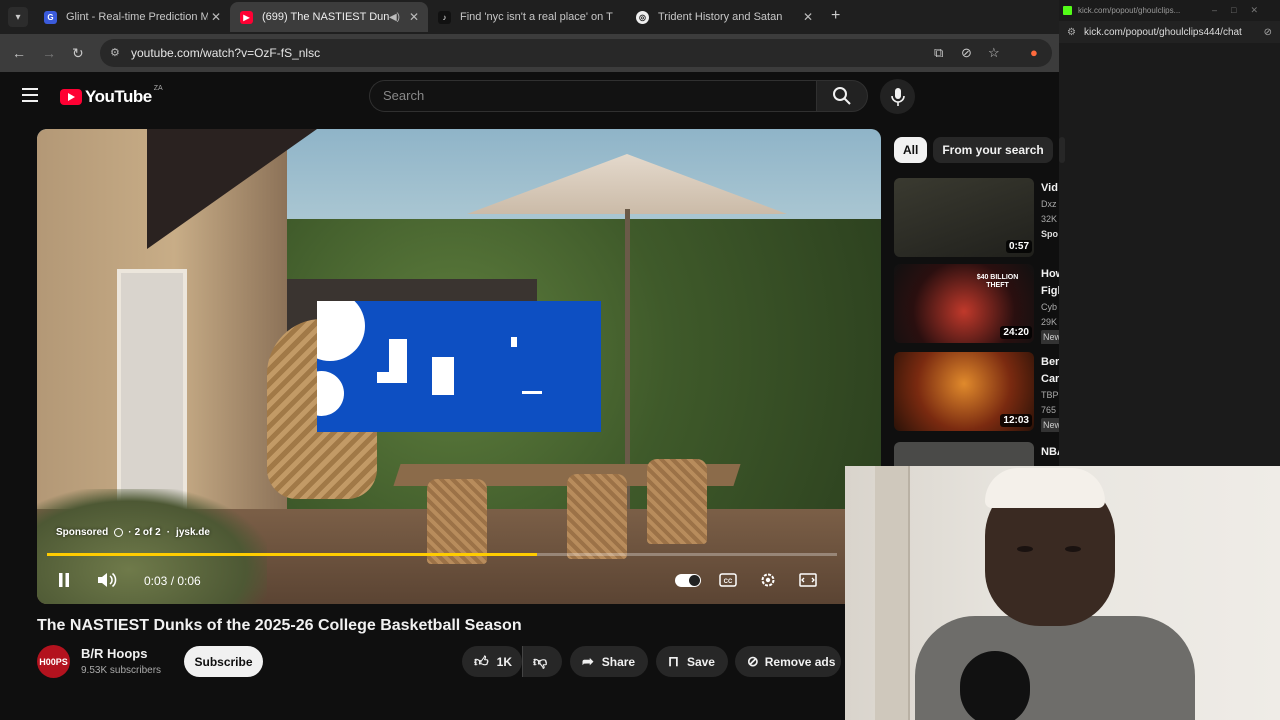  I want to click on ad-progress-bar, so click(442, 554).